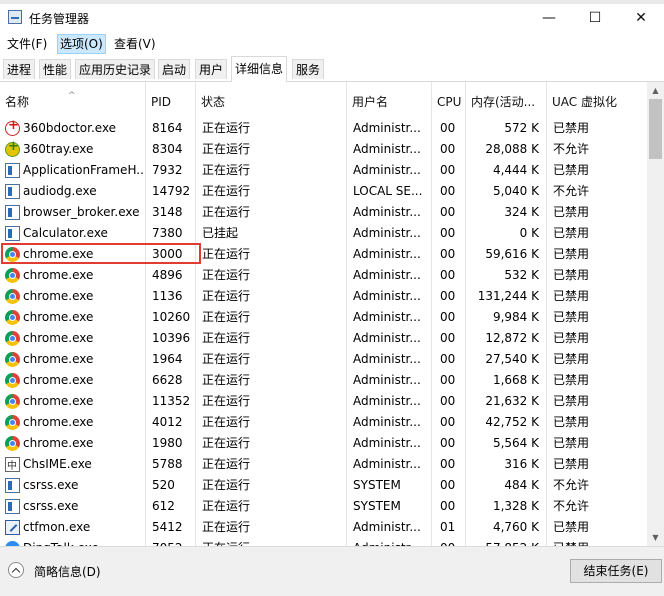 The width and height of the screenshot is (664, 596). What do you see at coordinates (171, 506) in the screenshot?
I see `process-pid: 612` at bounding box center [171, 506].